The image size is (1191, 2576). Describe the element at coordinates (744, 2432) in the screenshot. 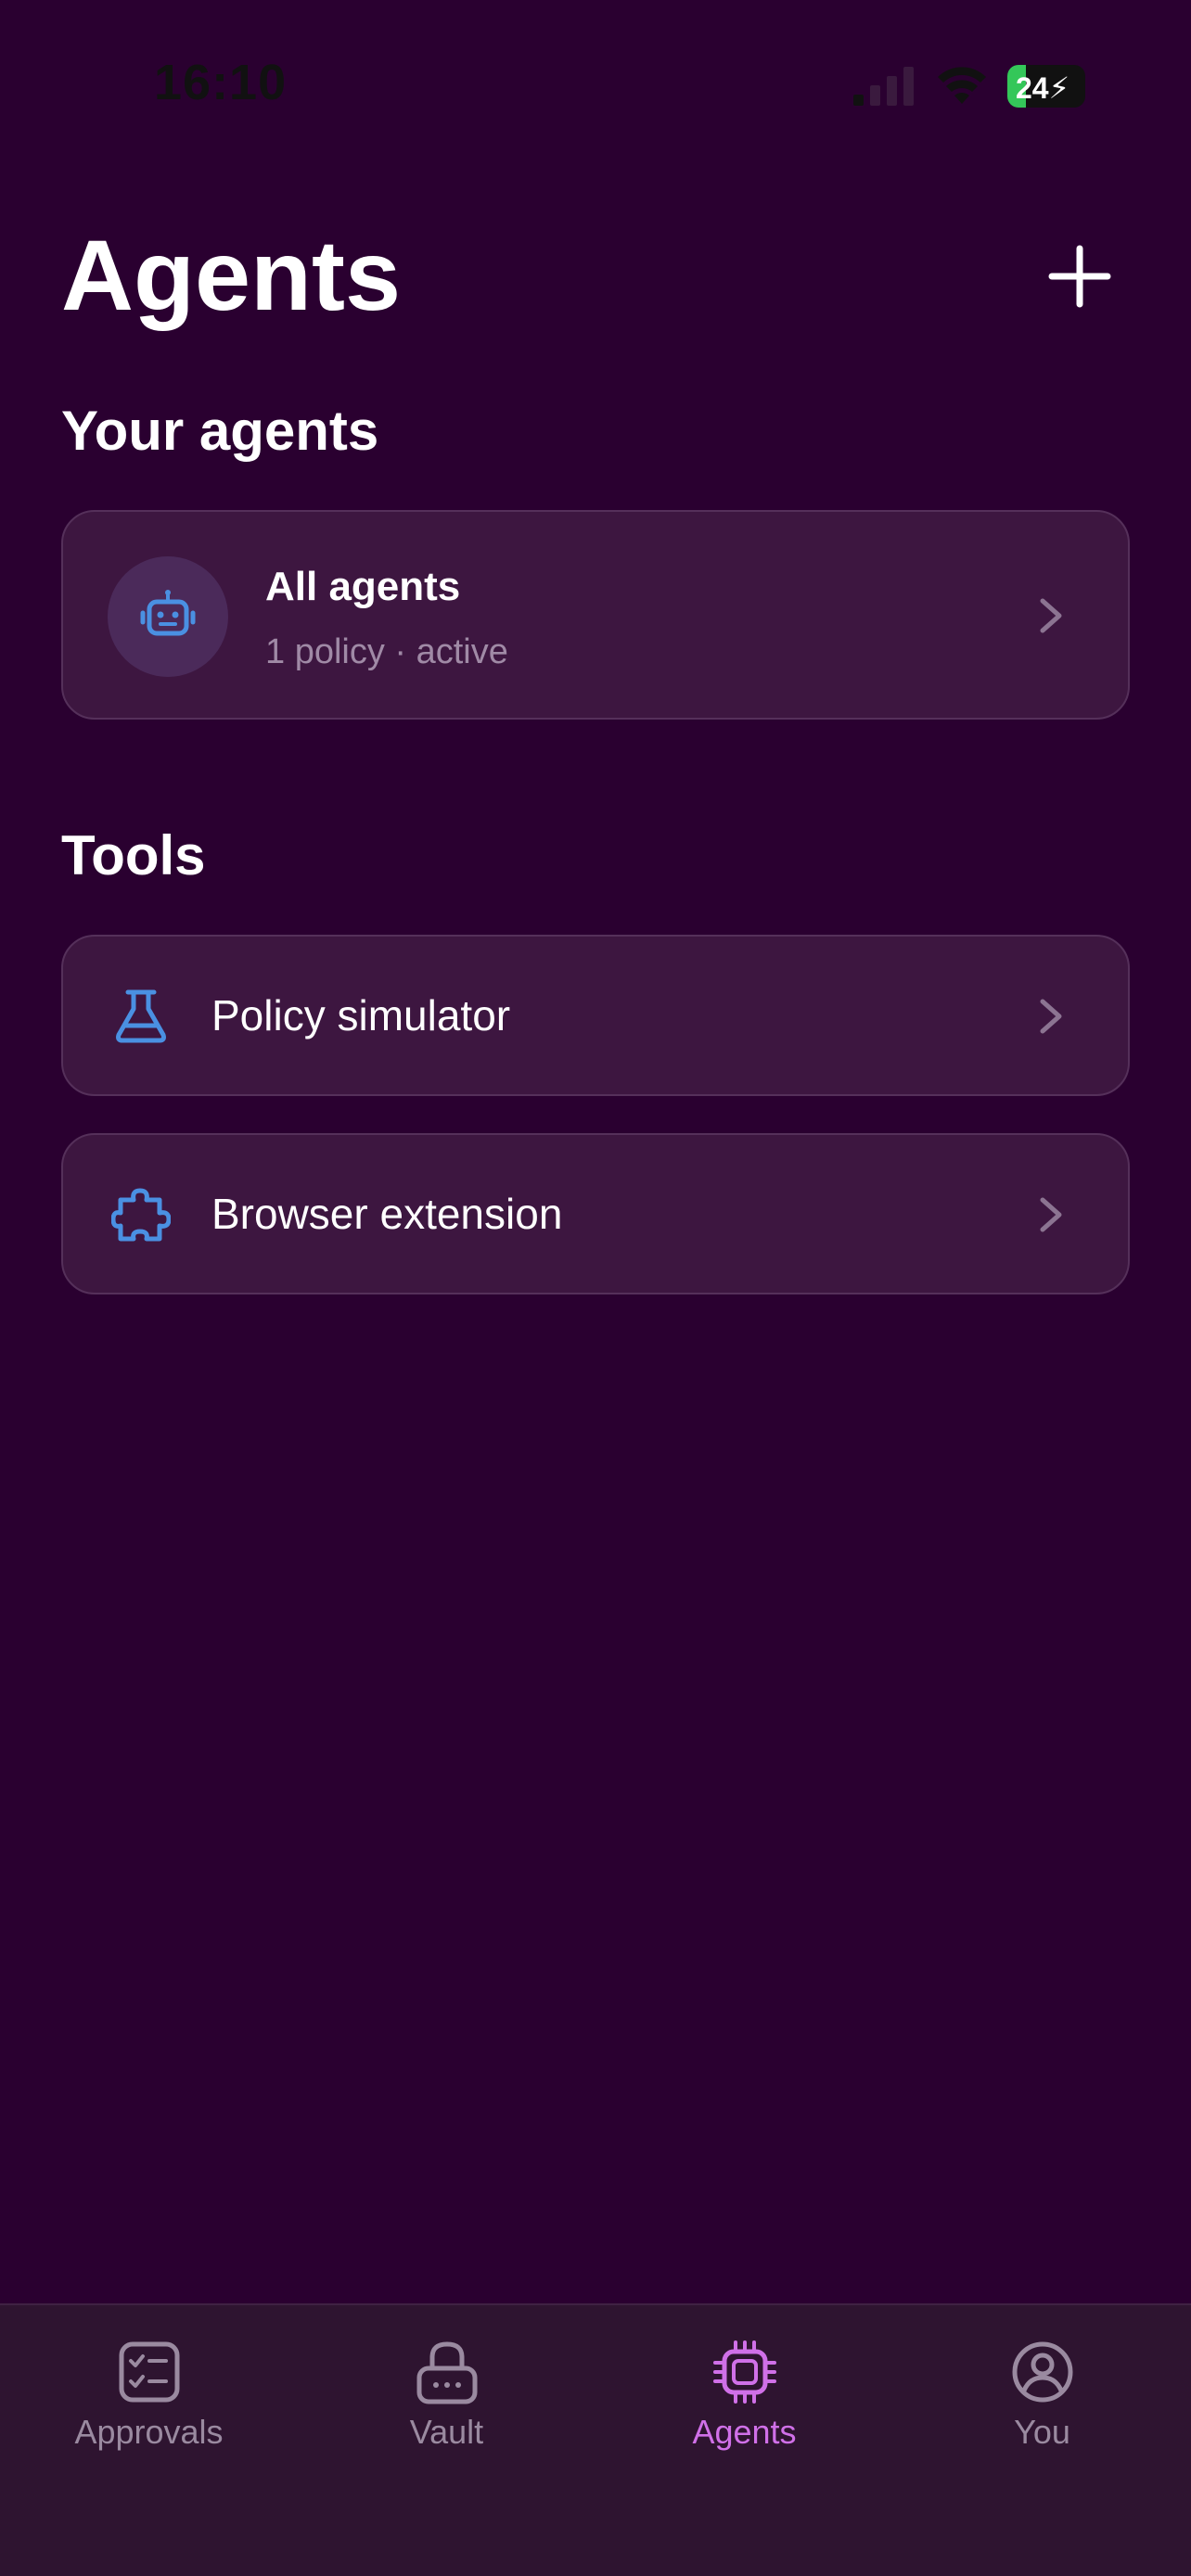

I see `tab-label: Agents` at that location.